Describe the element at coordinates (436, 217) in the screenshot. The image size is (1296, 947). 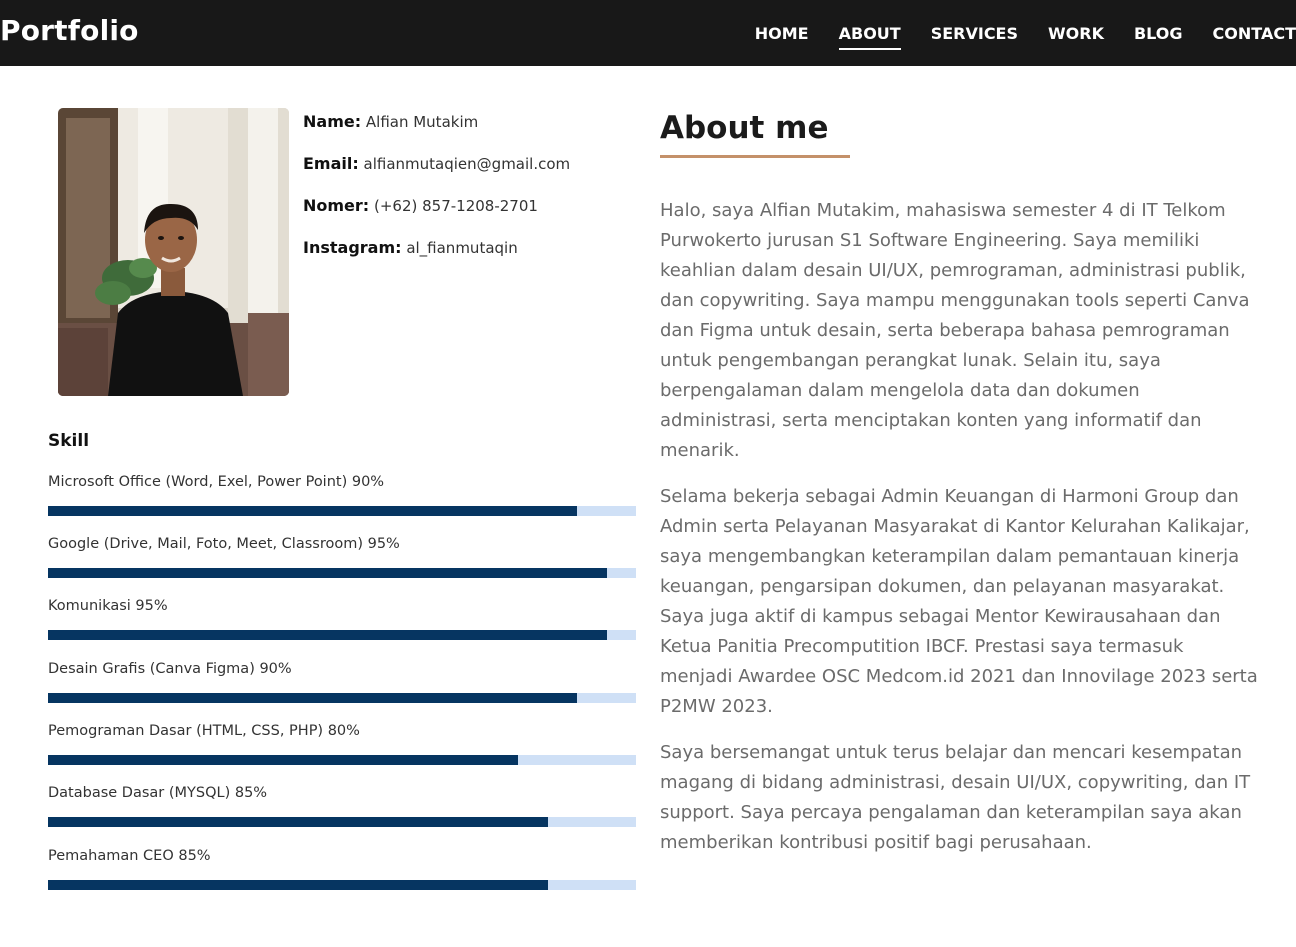
I see `info-phone: Nomer: (+62) 857-1208-2701` at that location.